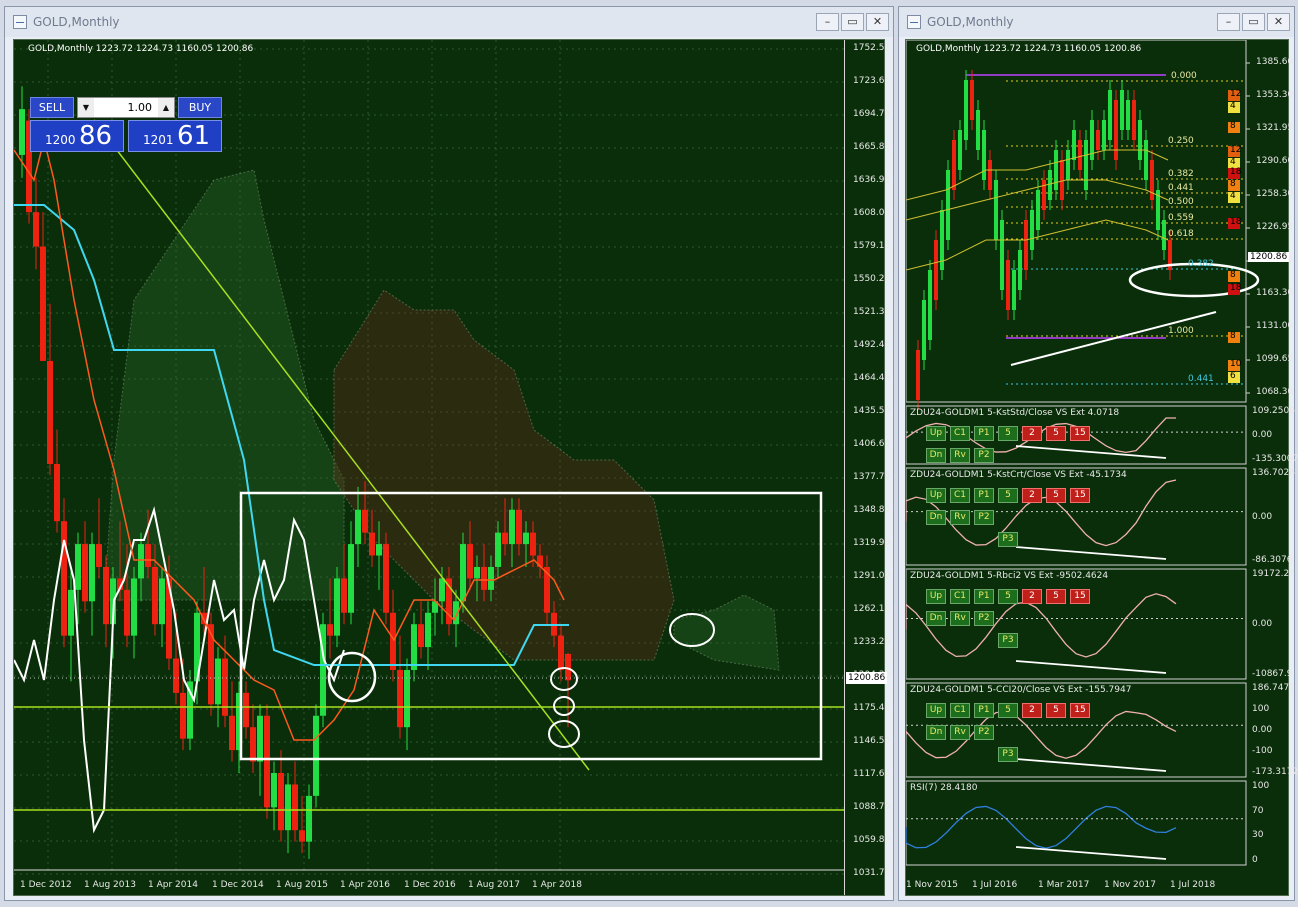 The height and width of the screenshot is (907, 1298). I want to click on lot-size-value: 1.00, so click(126, 107).